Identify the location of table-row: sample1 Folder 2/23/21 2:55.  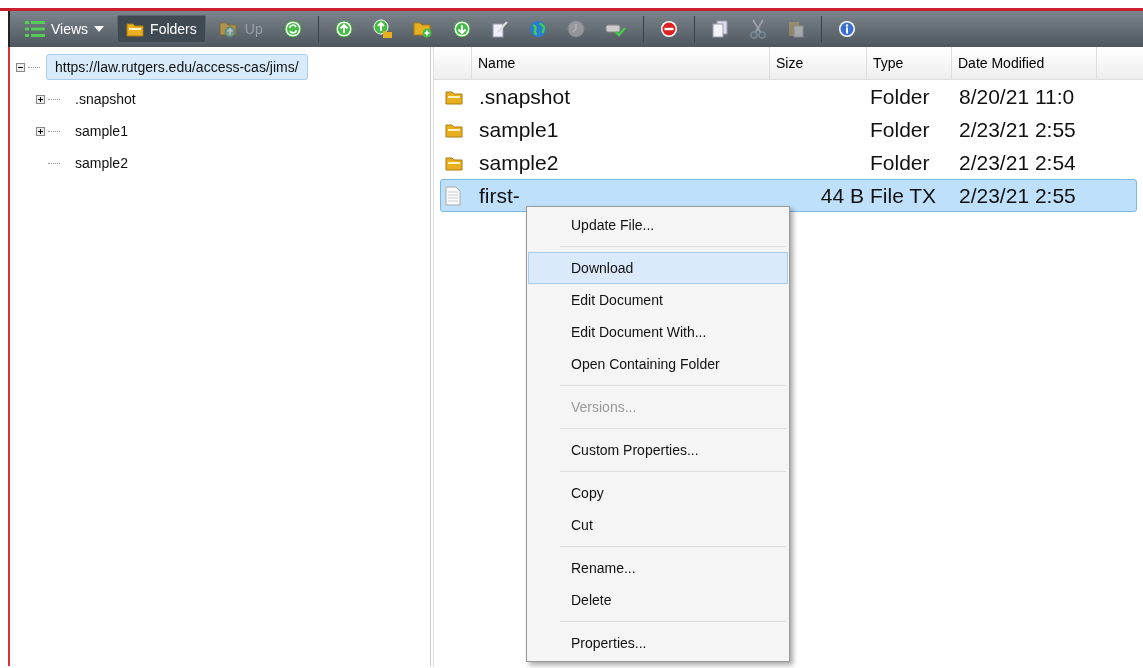
(788, 129).